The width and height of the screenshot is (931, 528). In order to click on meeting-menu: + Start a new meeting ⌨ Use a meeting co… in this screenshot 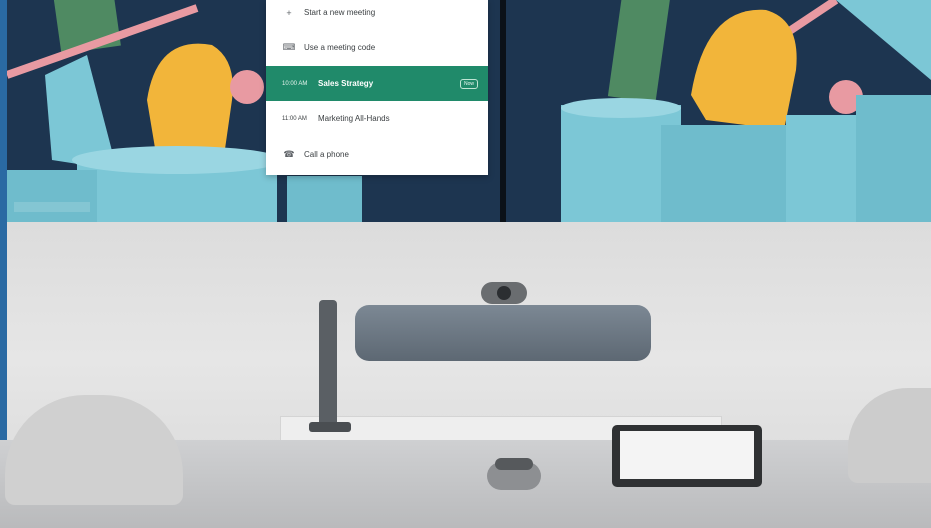, I will do `click(377, 87)`.